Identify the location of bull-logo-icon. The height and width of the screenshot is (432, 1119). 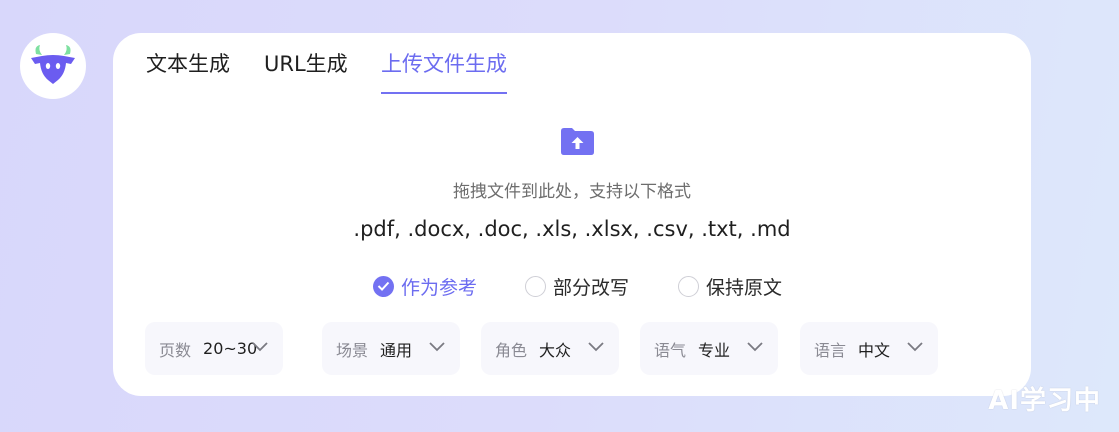
(53, 64).